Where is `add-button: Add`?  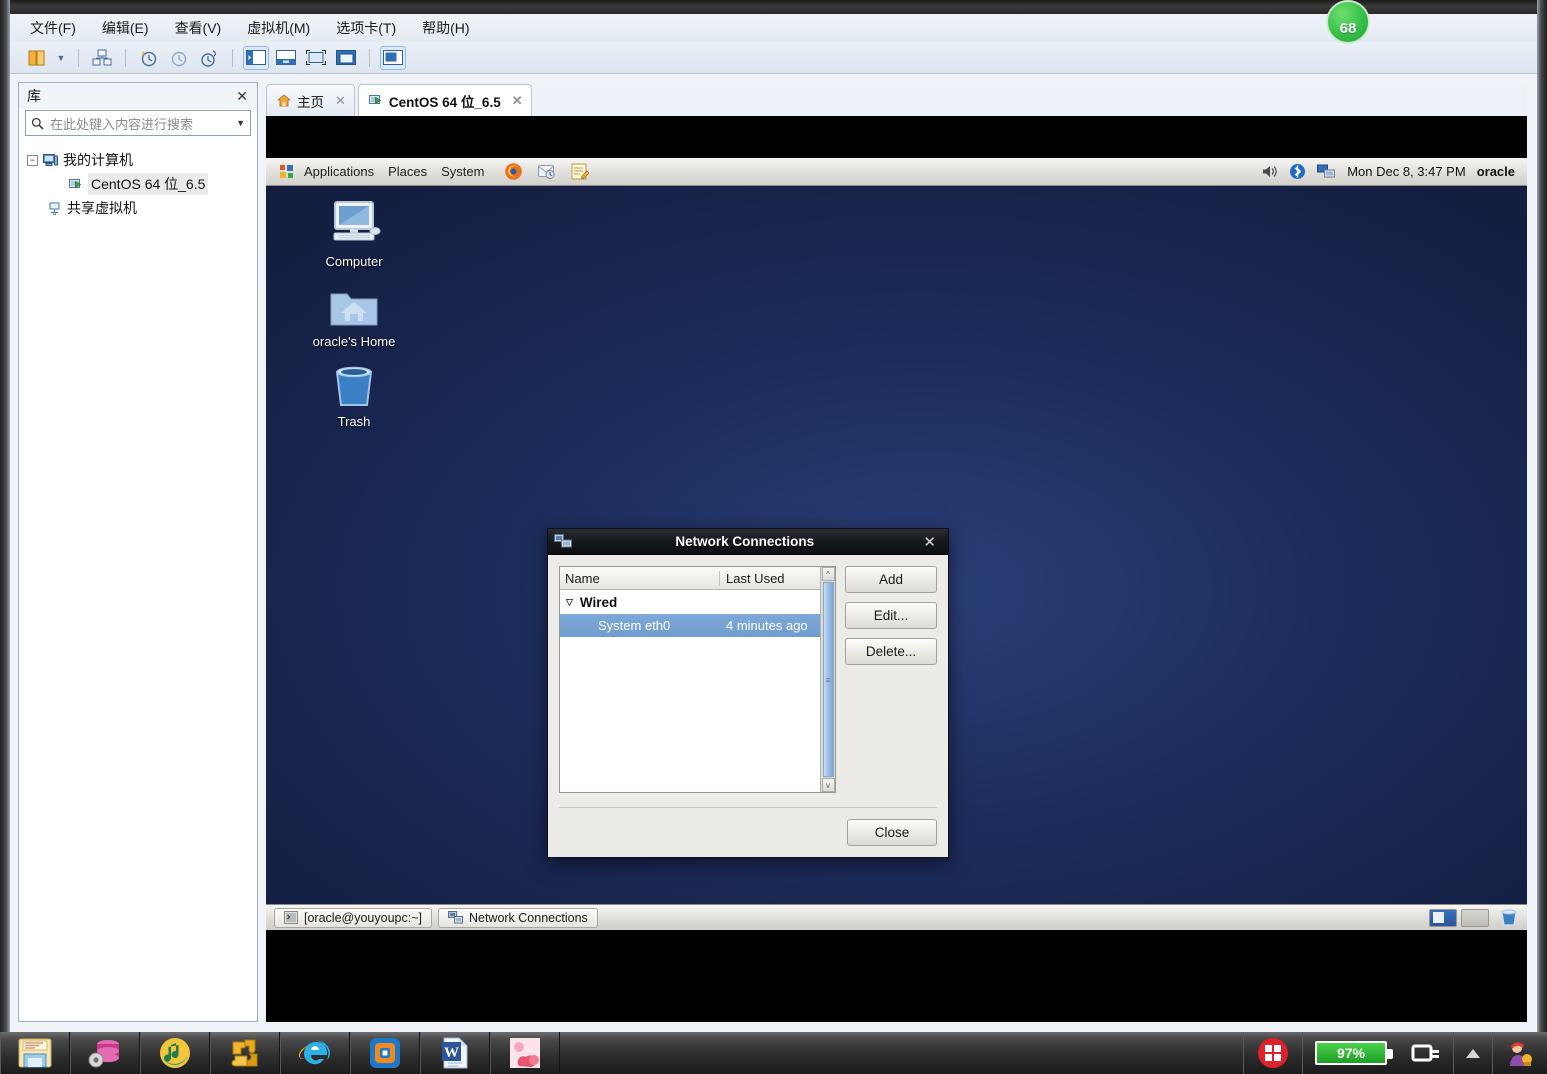
add-button: Add is located at coordinates (891, 579).